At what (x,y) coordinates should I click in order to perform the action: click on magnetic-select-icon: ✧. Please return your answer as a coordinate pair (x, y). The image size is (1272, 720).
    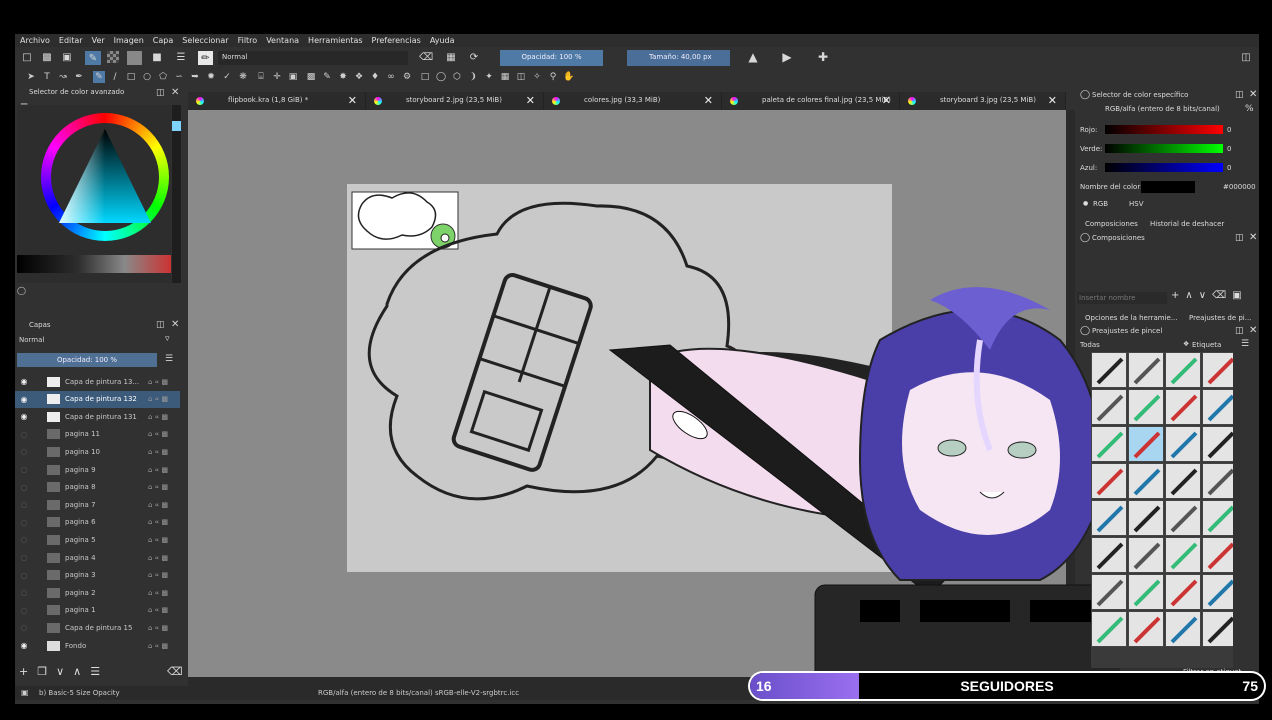
    Looking at the image, I should click on (537, 77).